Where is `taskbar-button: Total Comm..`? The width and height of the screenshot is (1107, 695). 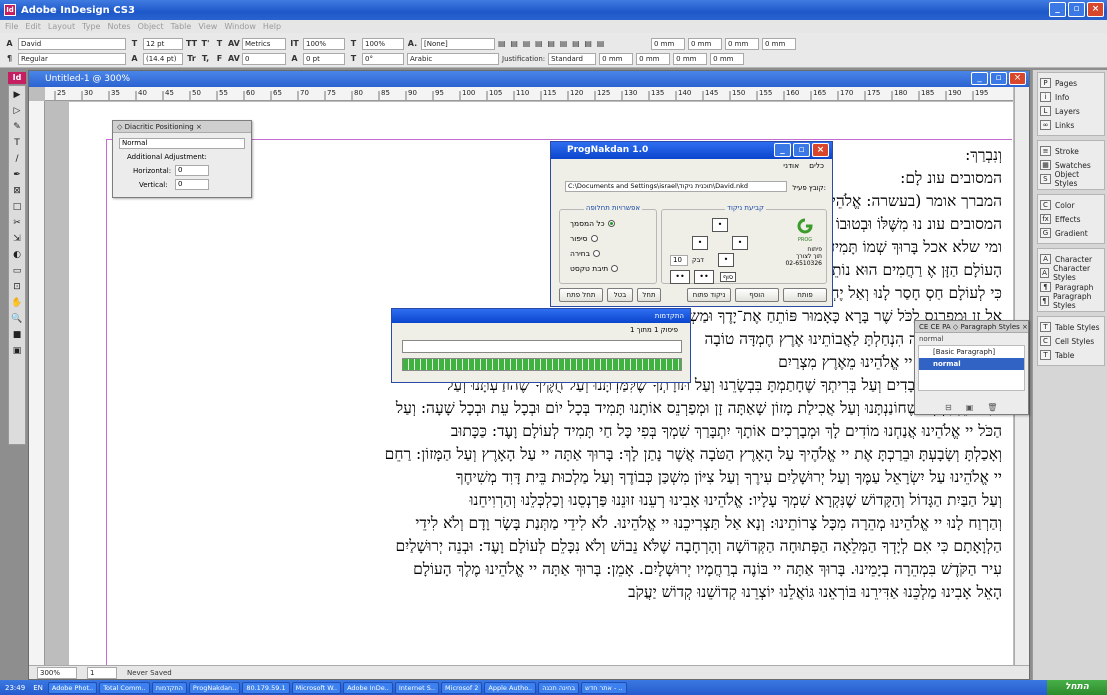
taskbar-button: Total Comm.. is located at coordinates (124, 687).